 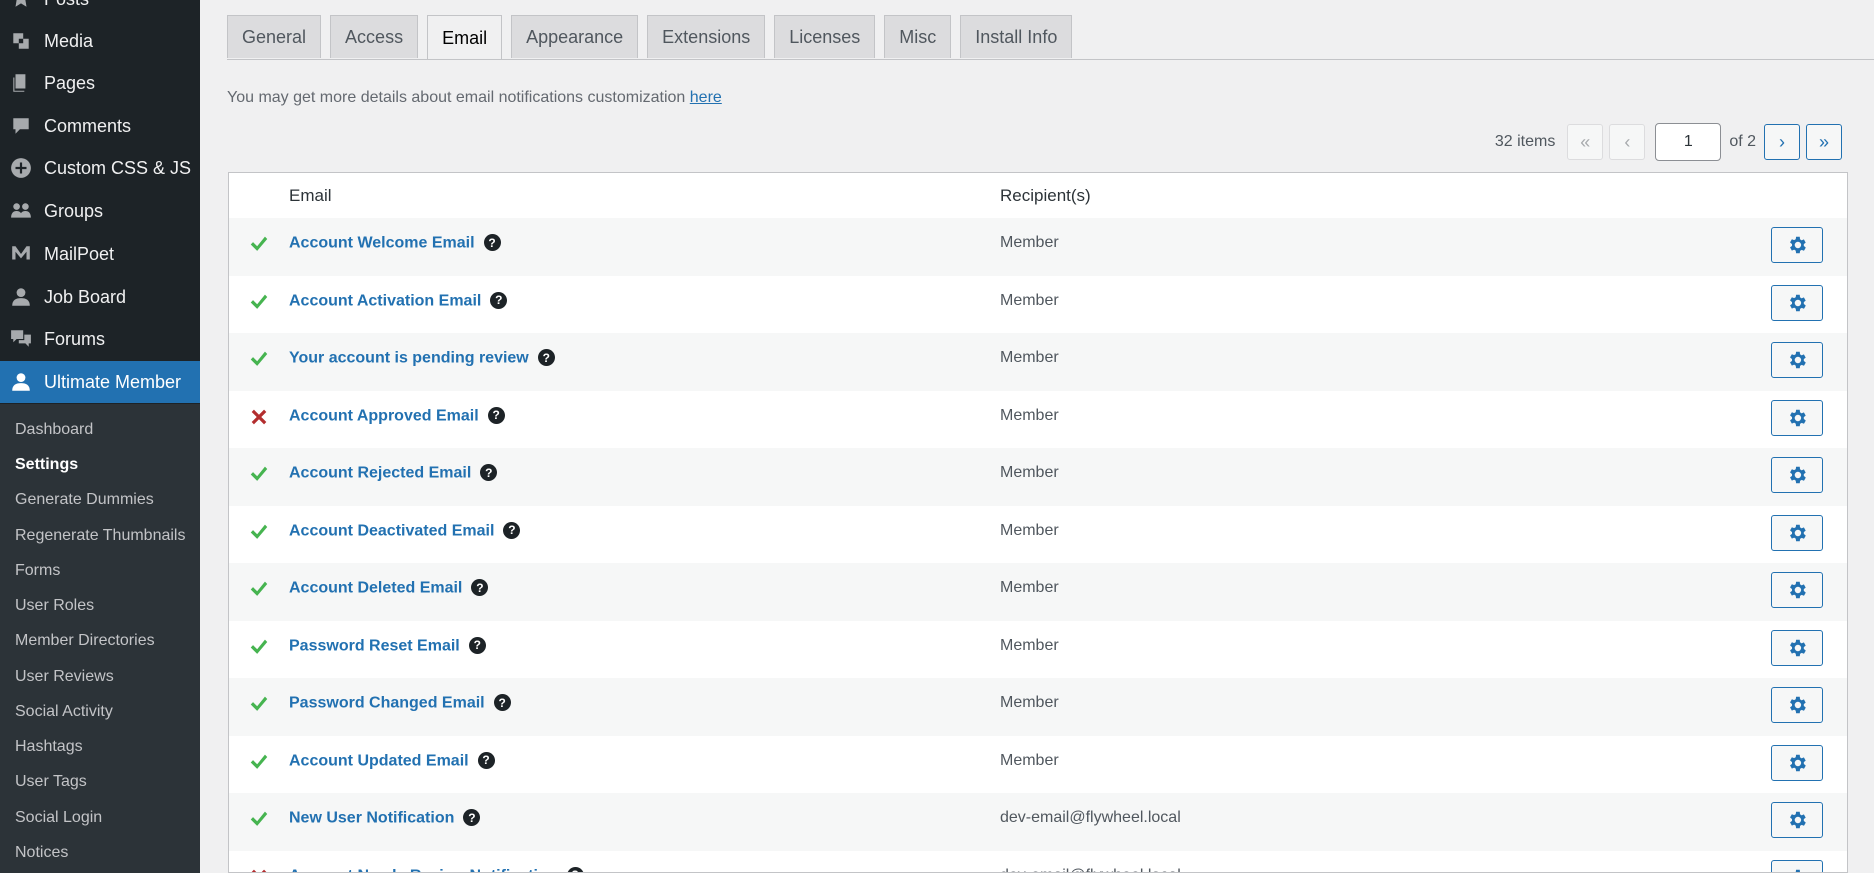 I want to click on tab-email: Email, so click(x=465, y=37).